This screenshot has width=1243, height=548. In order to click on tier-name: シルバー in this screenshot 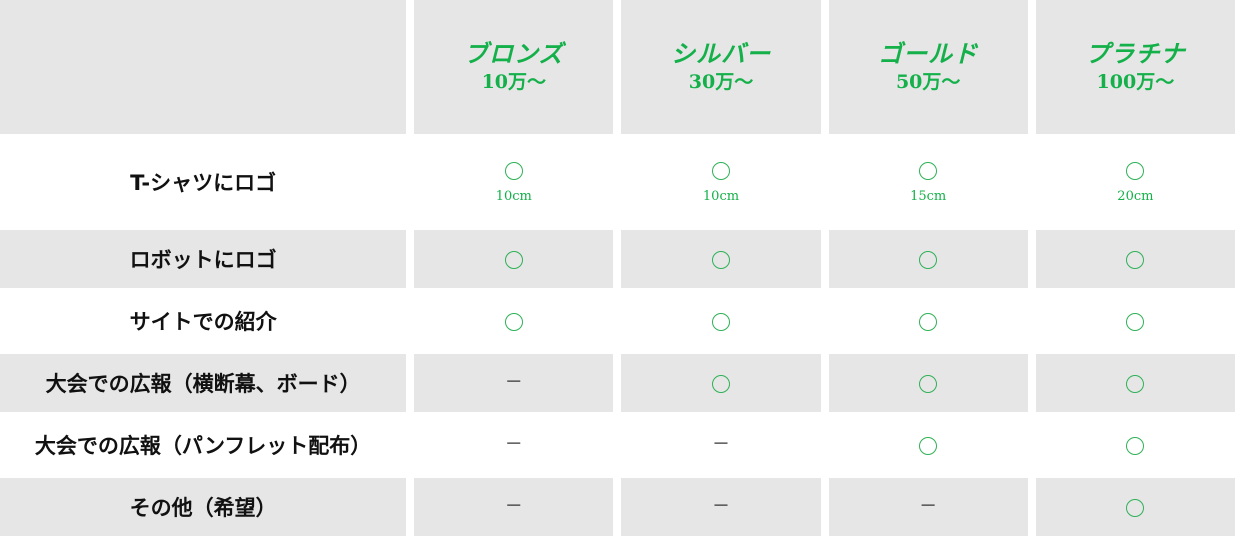, I will do `click(720, 54)`.